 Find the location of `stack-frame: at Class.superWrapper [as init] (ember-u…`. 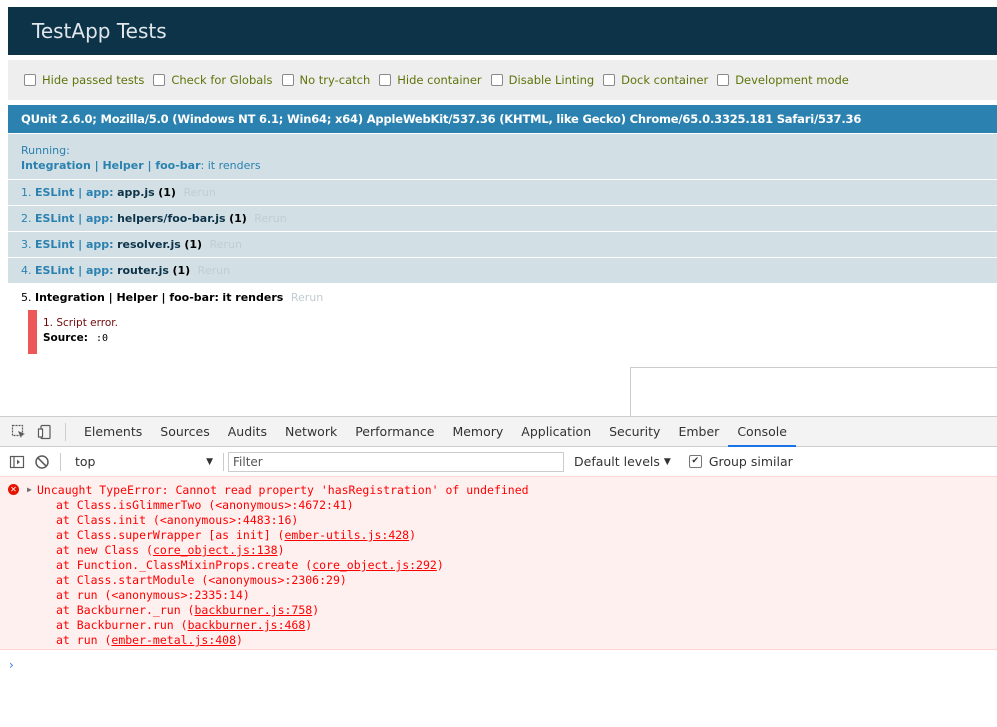

stack-frame: at Class.superWrapper [as init] (ember-u… is located at coordinates (236, 535).